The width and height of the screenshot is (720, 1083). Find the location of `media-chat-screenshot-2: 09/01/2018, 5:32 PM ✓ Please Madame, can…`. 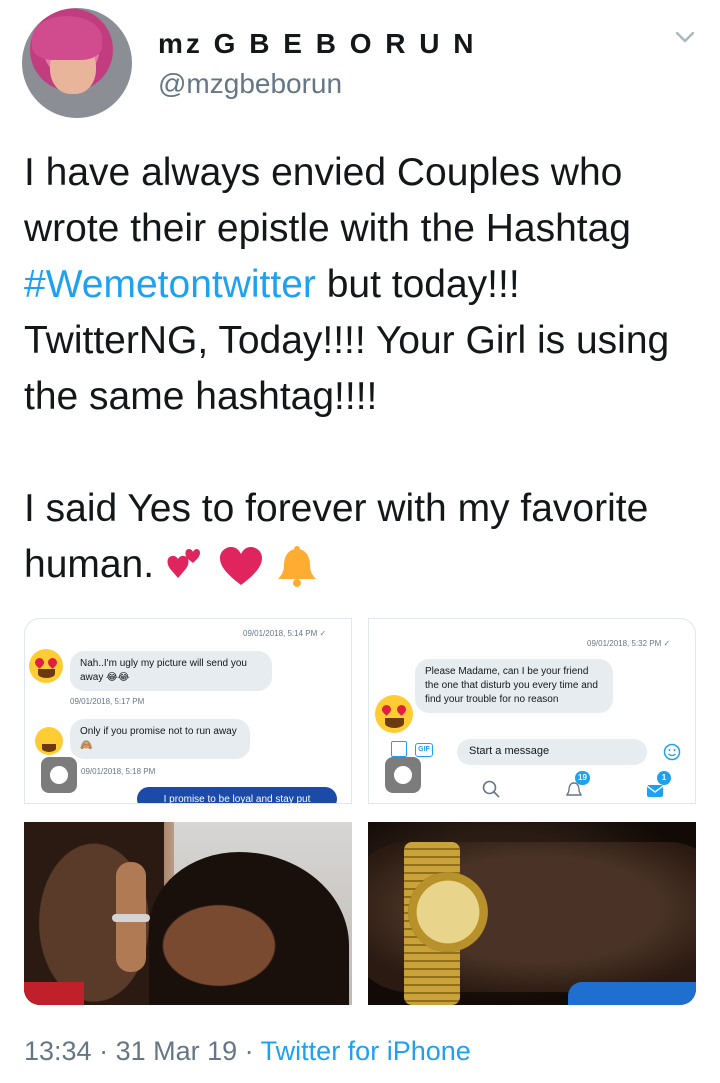

media-chat-screenshot-2: 09/01/2018, 5:32 PM ✓ Please Madame, can… is located at coordinates (532, 711).